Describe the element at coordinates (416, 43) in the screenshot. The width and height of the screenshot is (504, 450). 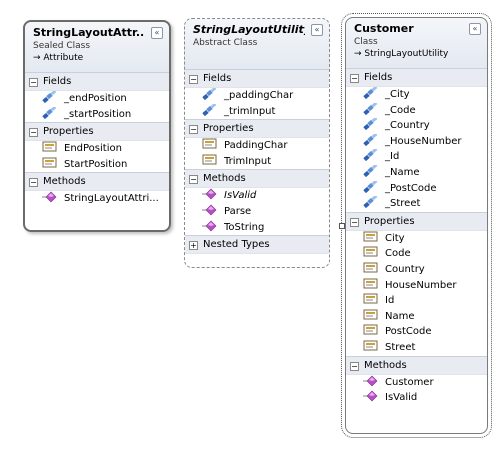
I see `class-header: Customer Class → StringLayoutUtility «` at that location.